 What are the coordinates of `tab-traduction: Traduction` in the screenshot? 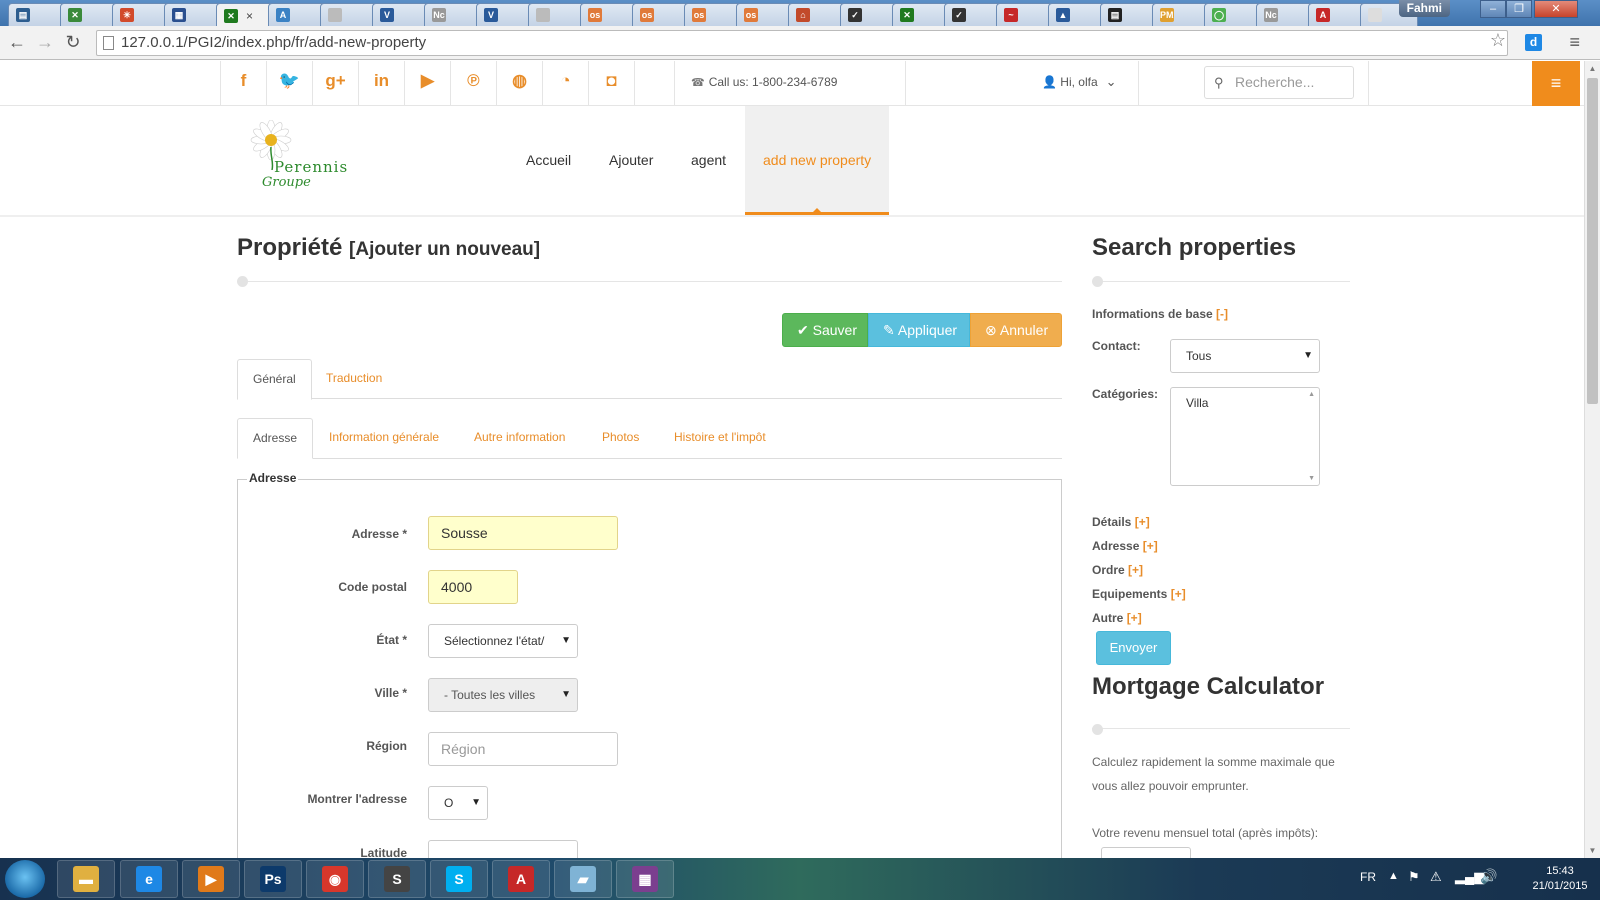 It's located at (354, 379).